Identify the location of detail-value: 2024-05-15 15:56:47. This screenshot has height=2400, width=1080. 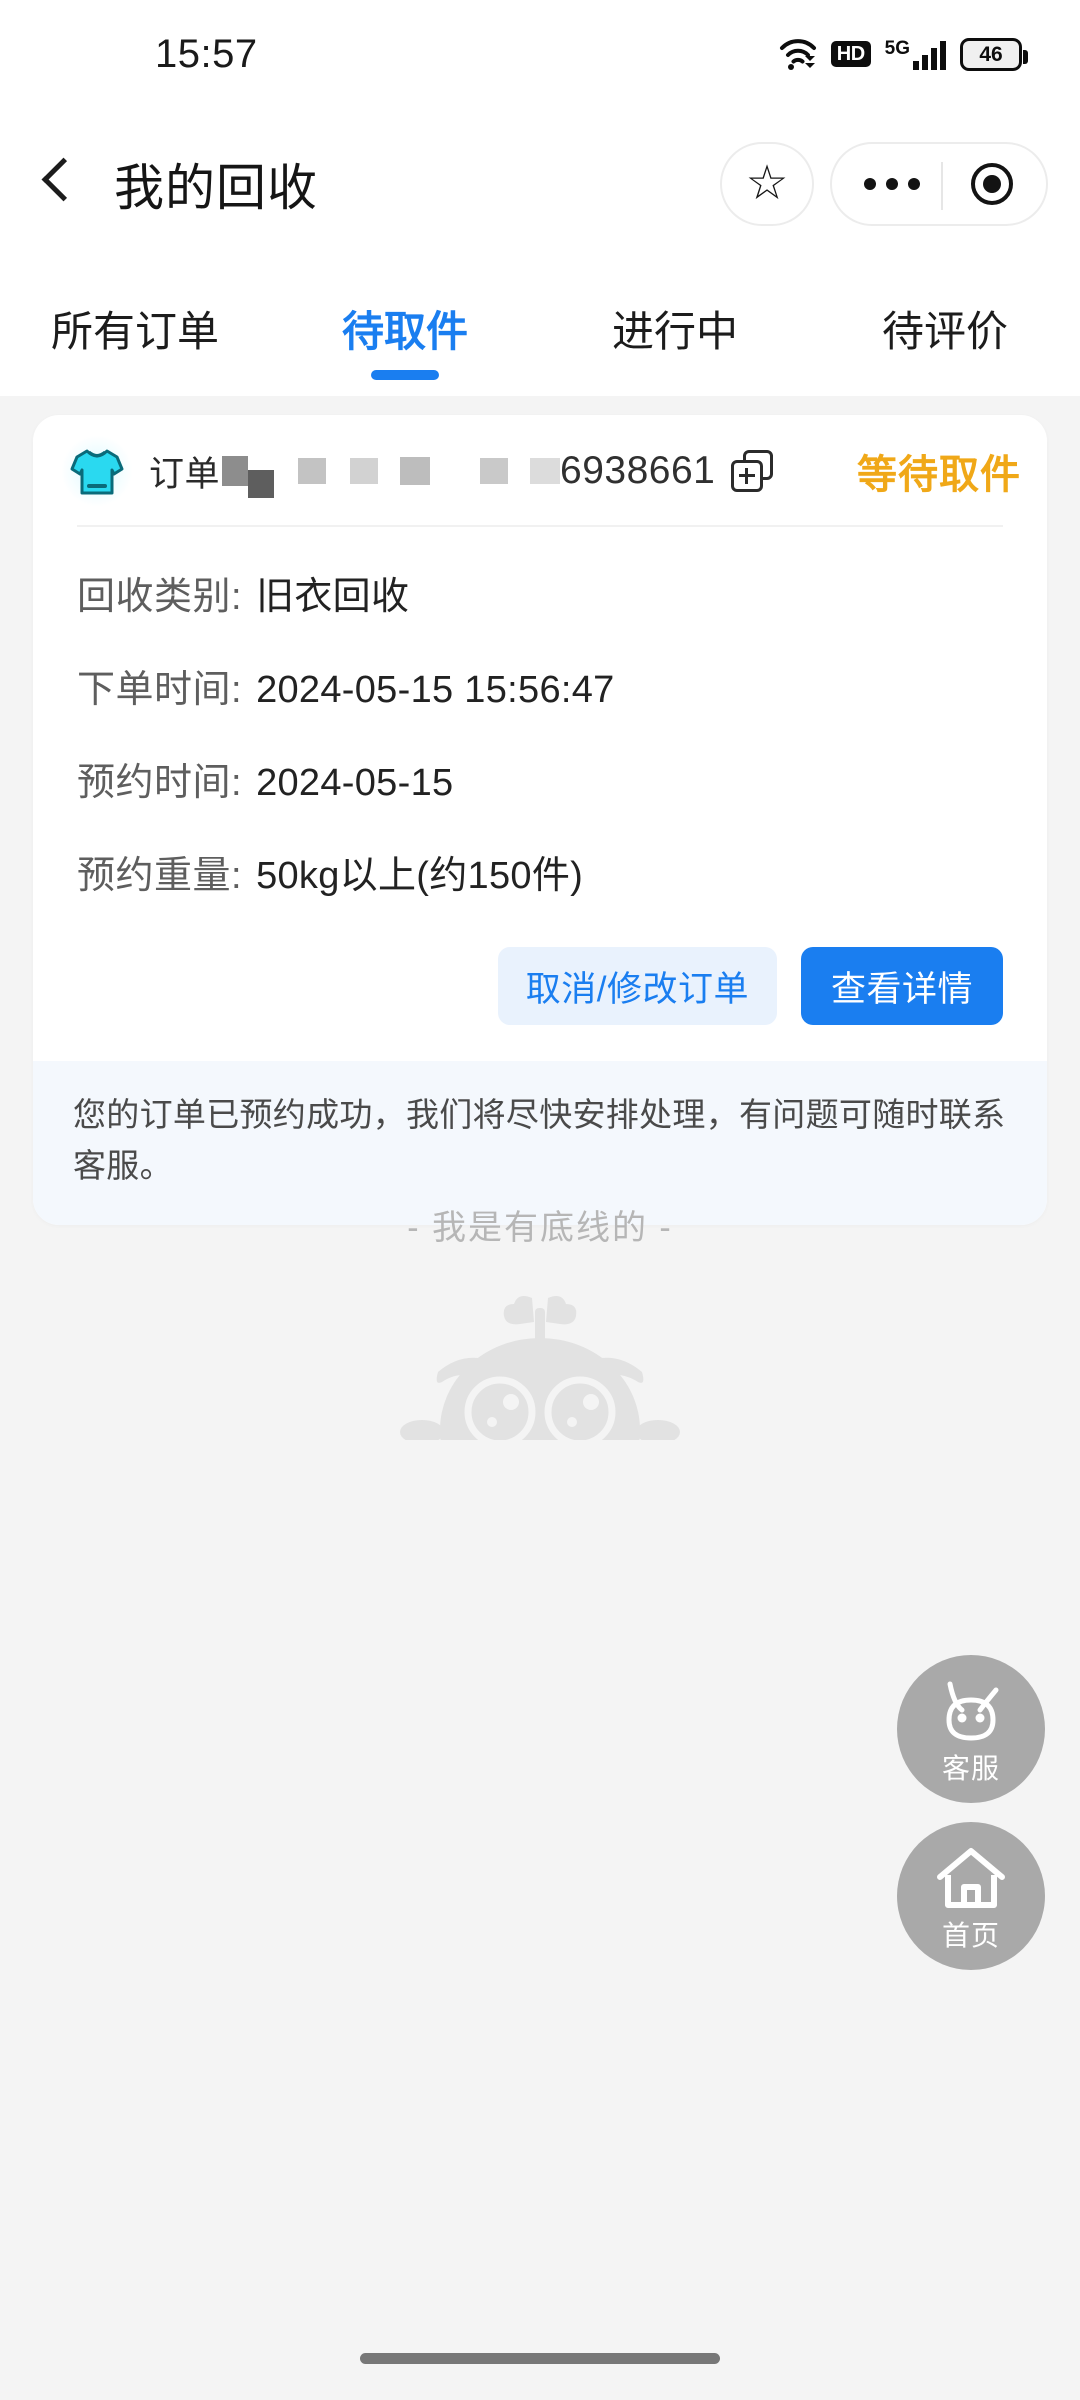
(435, 690).